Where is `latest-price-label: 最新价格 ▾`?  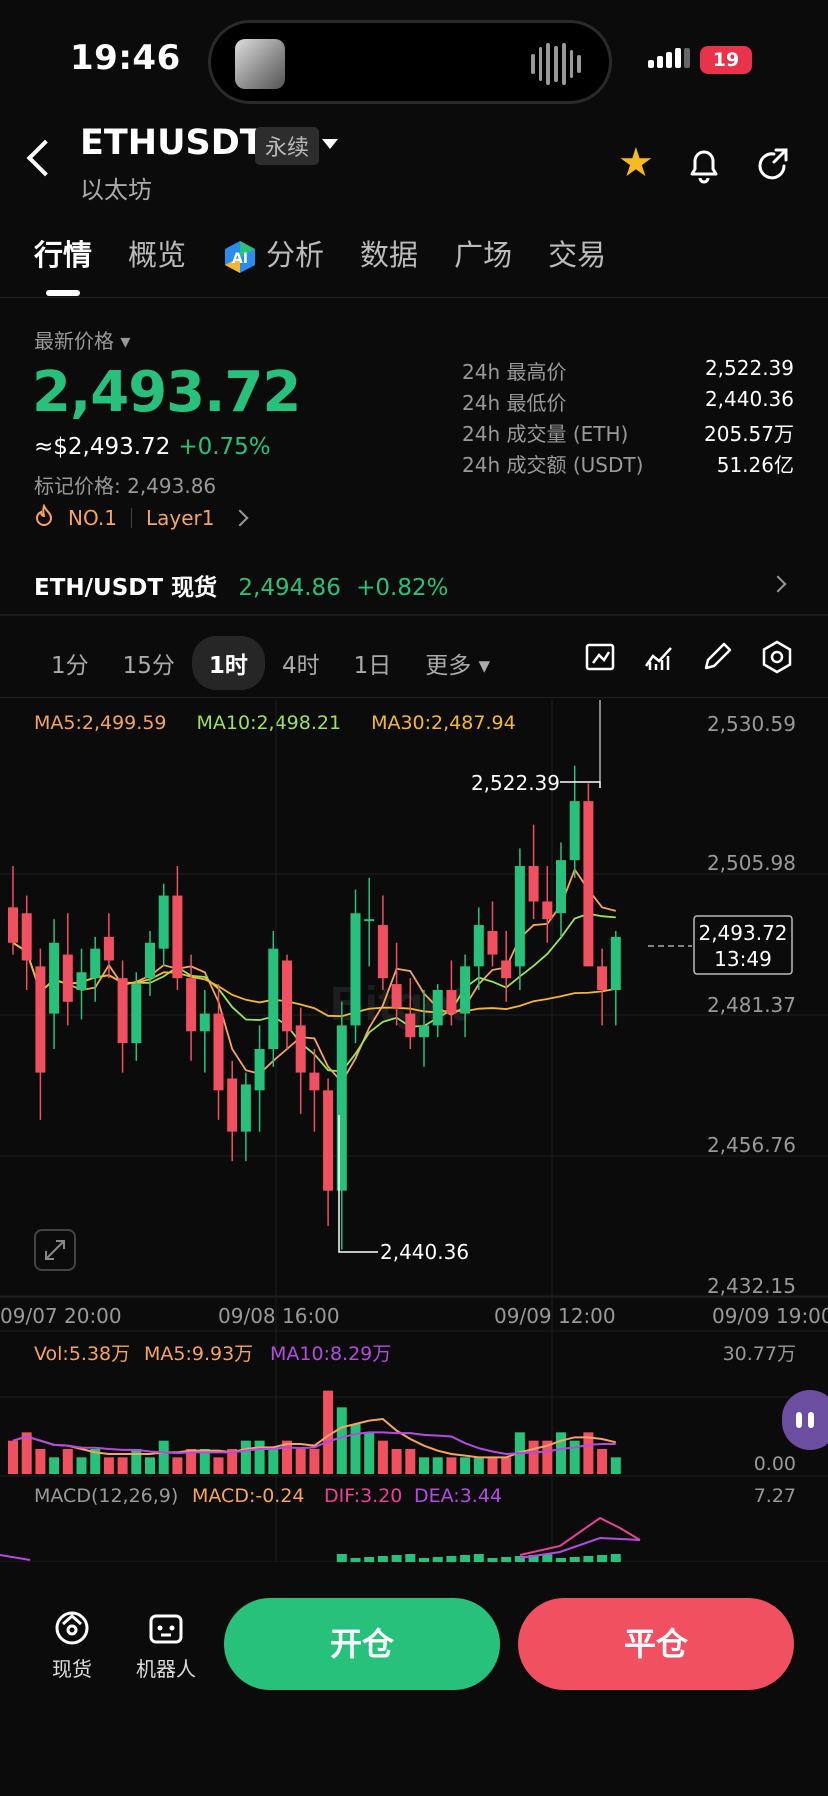 latest-price-label: 最新价格 ▾ is located at coordinates (82, 339).